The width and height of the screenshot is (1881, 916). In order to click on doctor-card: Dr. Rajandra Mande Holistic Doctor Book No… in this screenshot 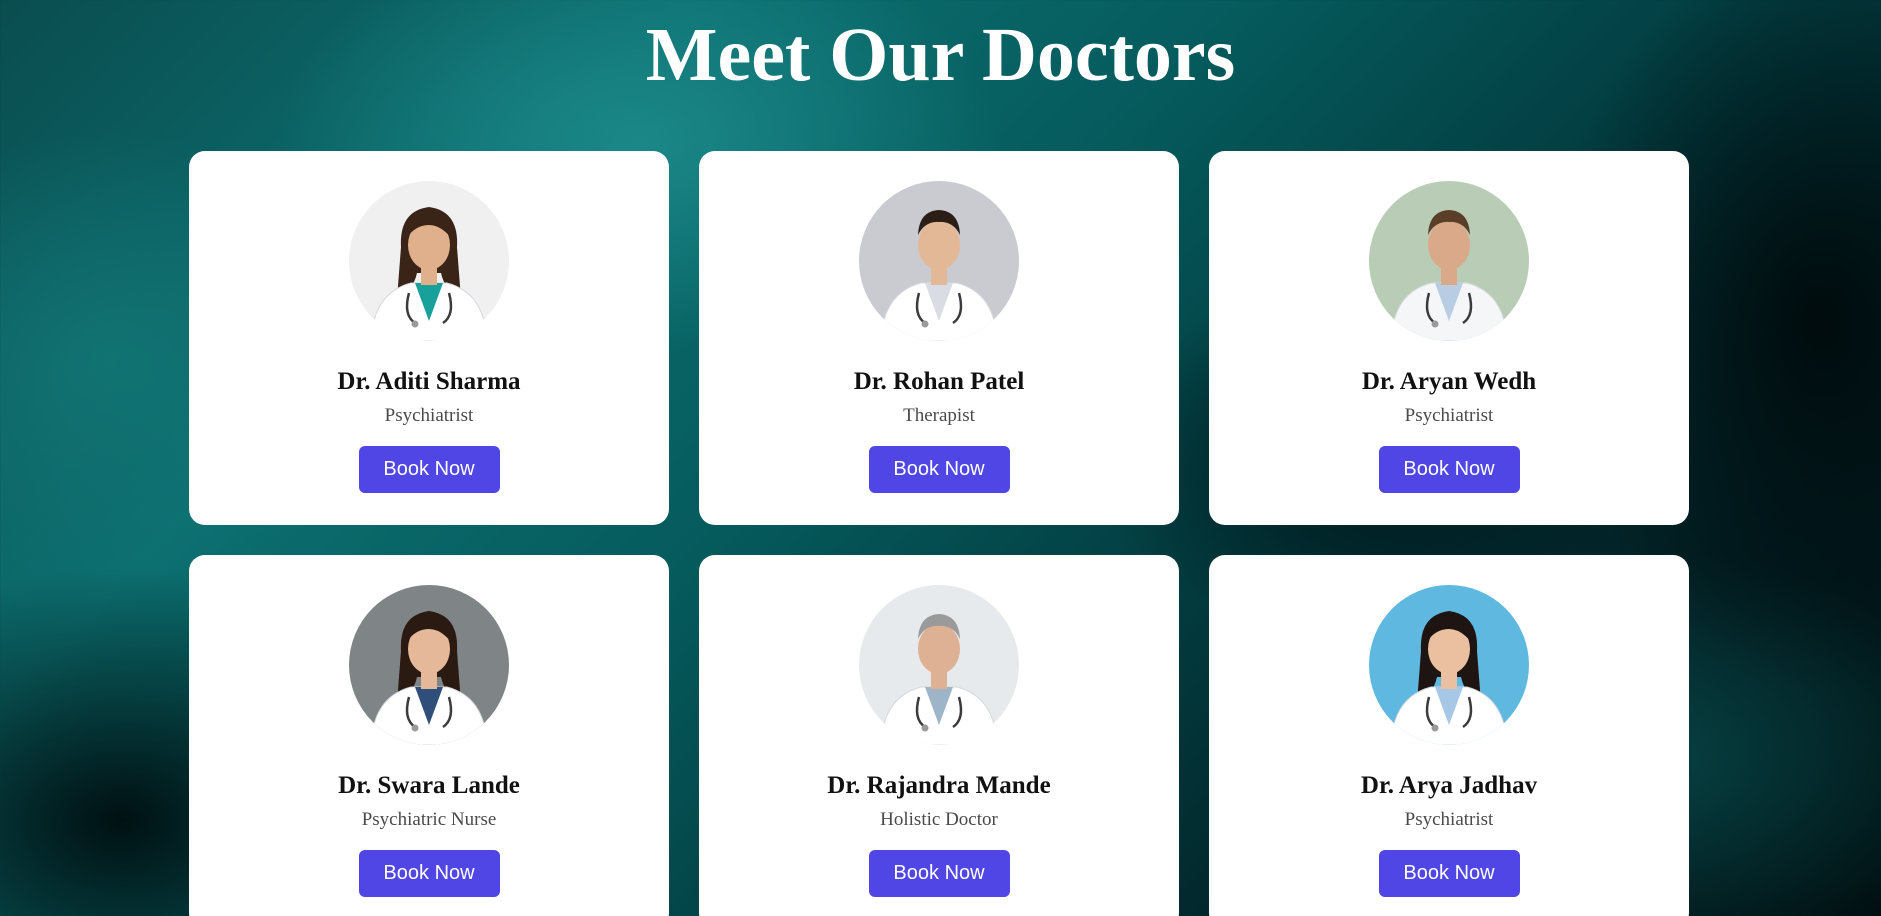, I will do `click(939, 735)`.